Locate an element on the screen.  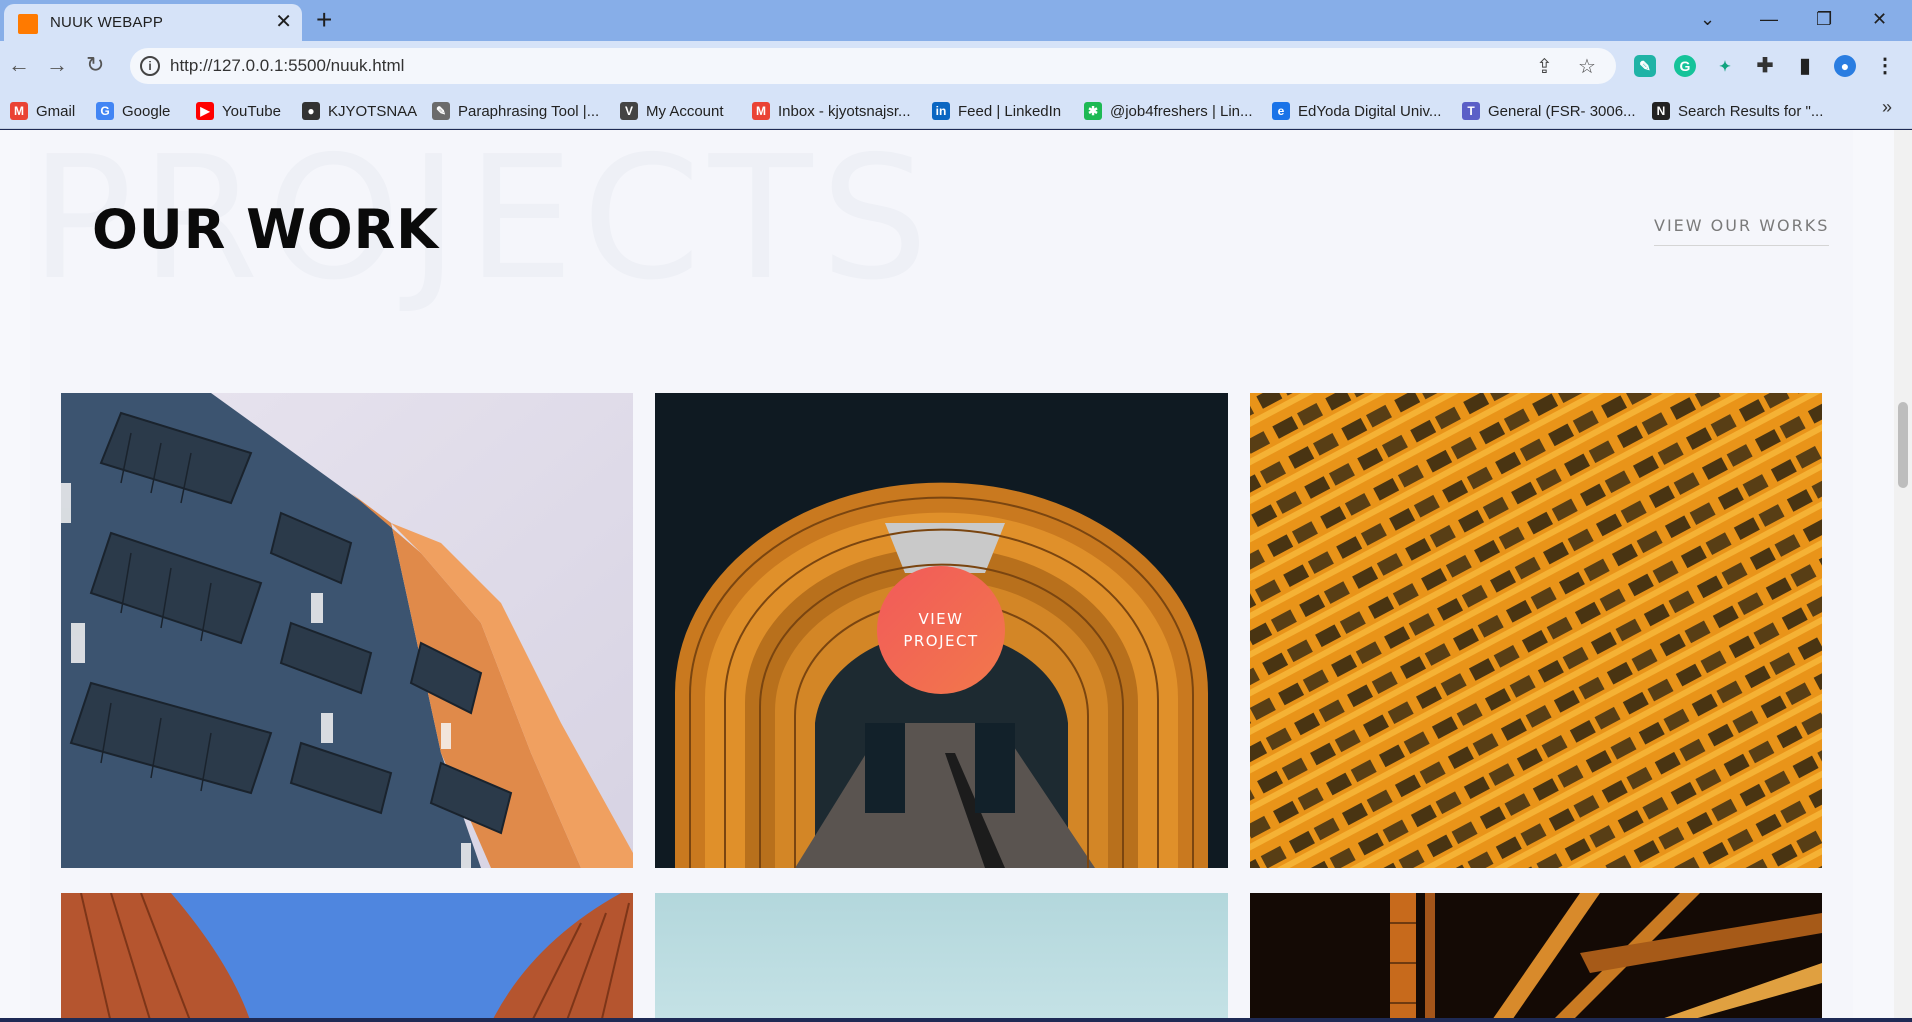
curved-roofs-image is located at coordinates (347, 956).